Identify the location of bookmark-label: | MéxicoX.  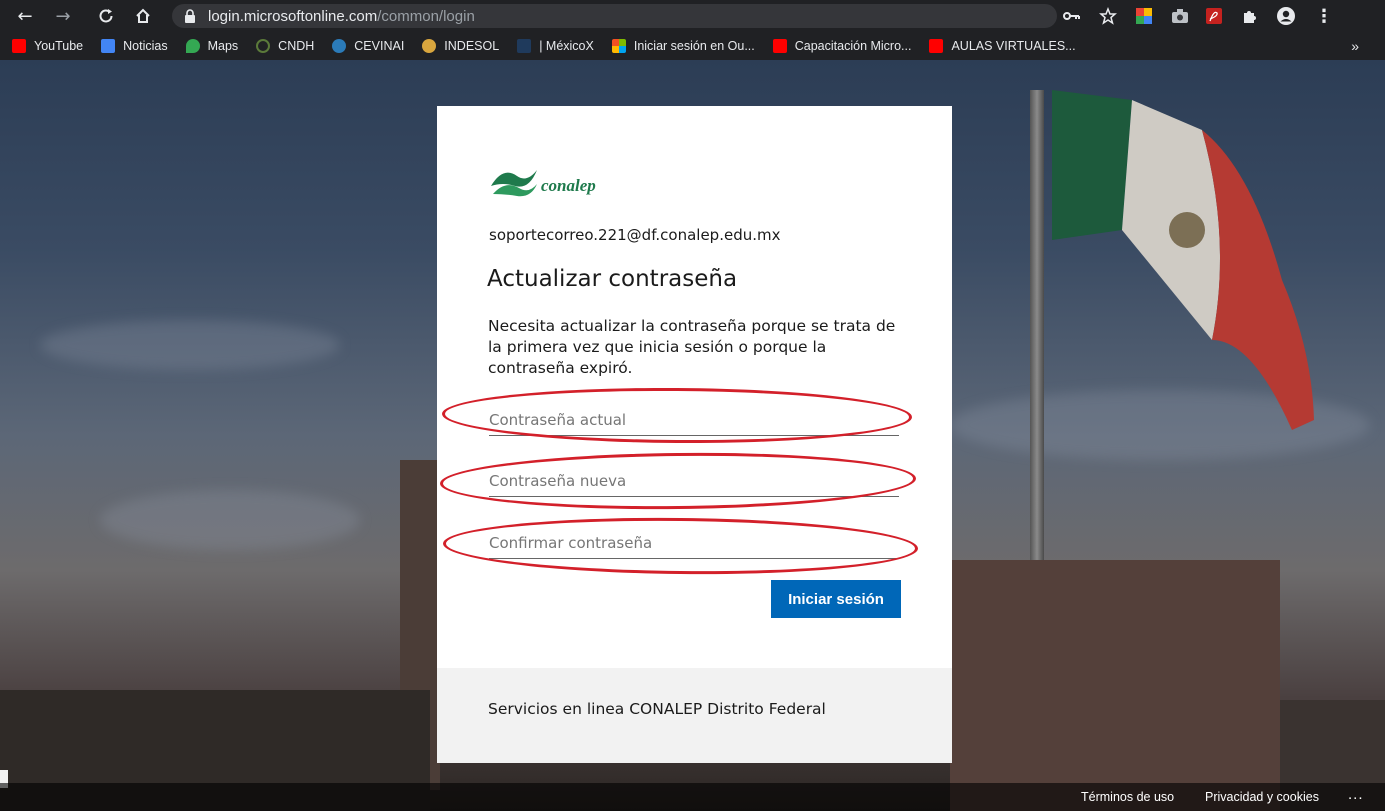
(566, 46).